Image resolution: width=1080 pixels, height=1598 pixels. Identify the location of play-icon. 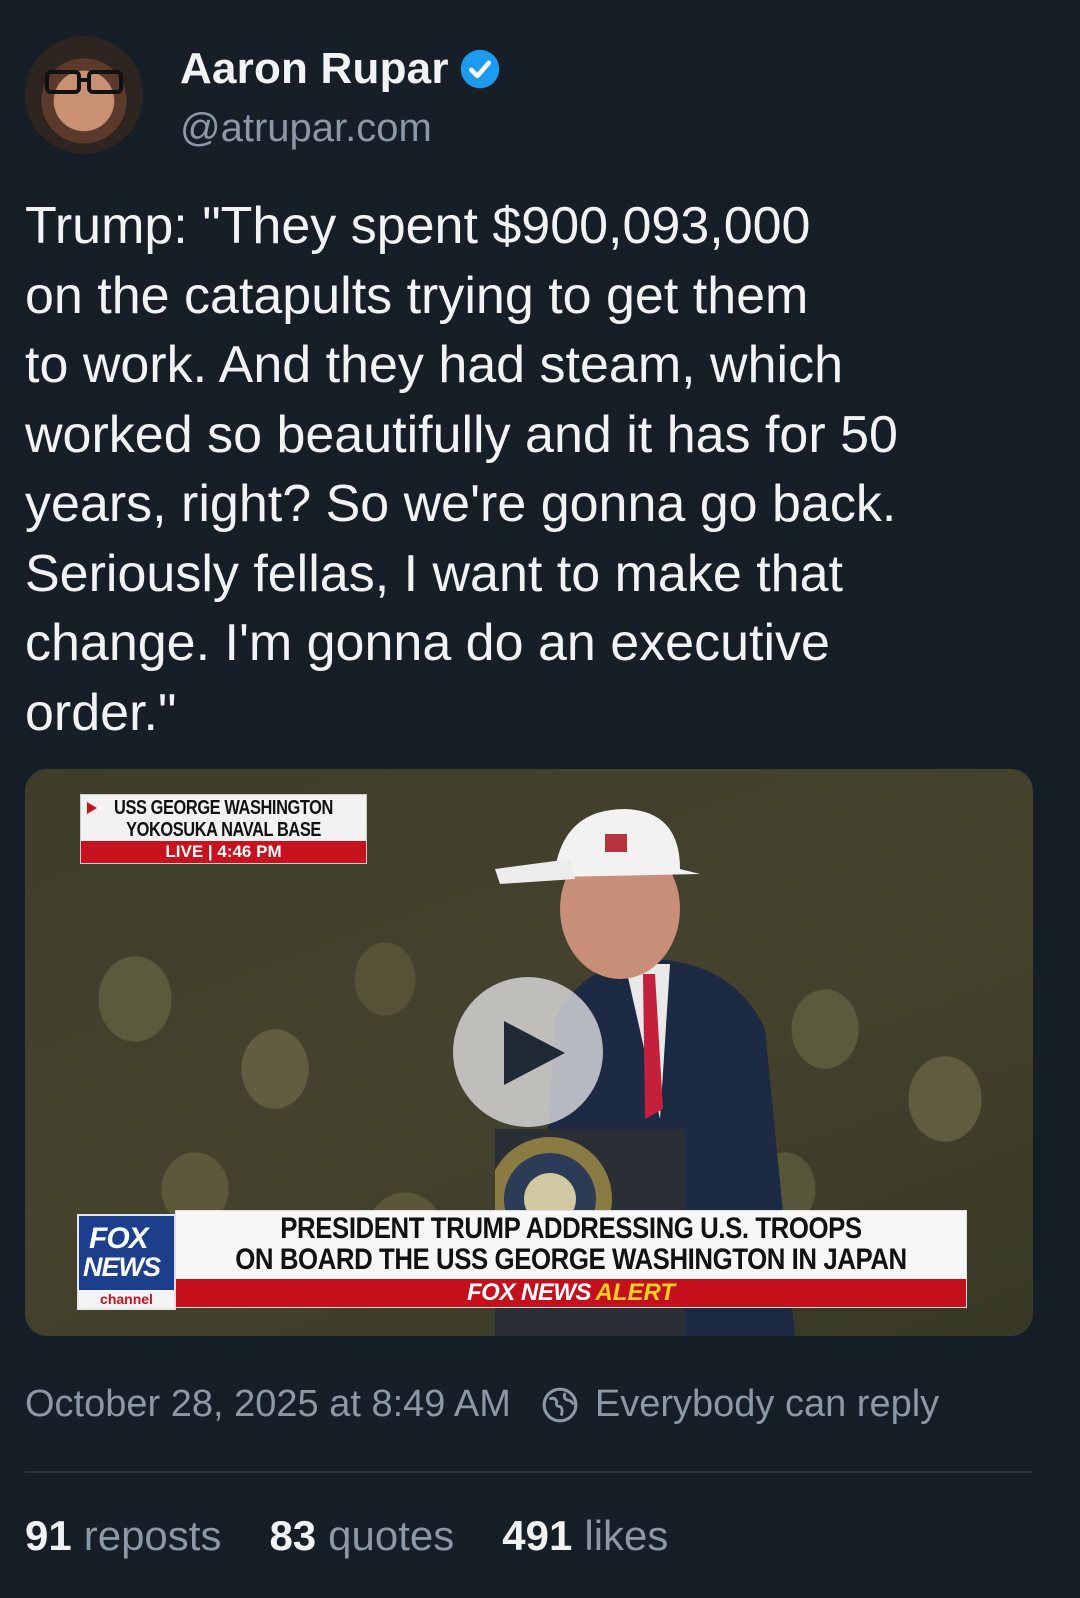
(534, 1053).